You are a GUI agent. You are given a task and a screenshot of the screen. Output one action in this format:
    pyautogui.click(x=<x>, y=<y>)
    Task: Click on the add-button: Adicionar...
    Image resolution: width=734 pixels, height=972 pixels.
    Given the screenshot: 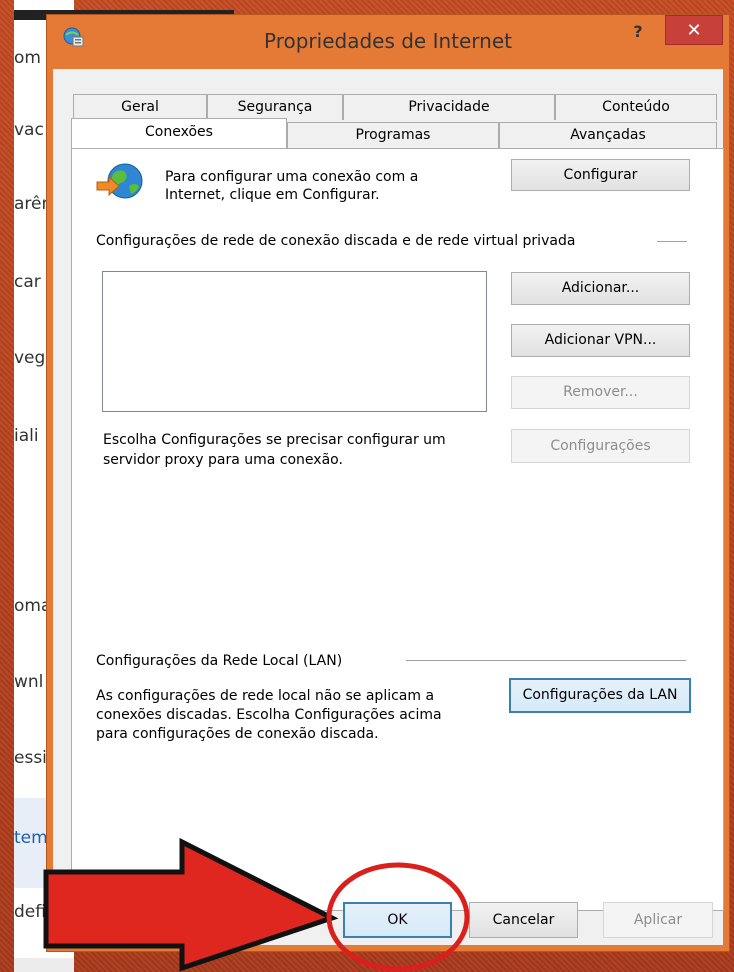 What is the action you would take?
    pyautogui.click(x=600, y=288)
    